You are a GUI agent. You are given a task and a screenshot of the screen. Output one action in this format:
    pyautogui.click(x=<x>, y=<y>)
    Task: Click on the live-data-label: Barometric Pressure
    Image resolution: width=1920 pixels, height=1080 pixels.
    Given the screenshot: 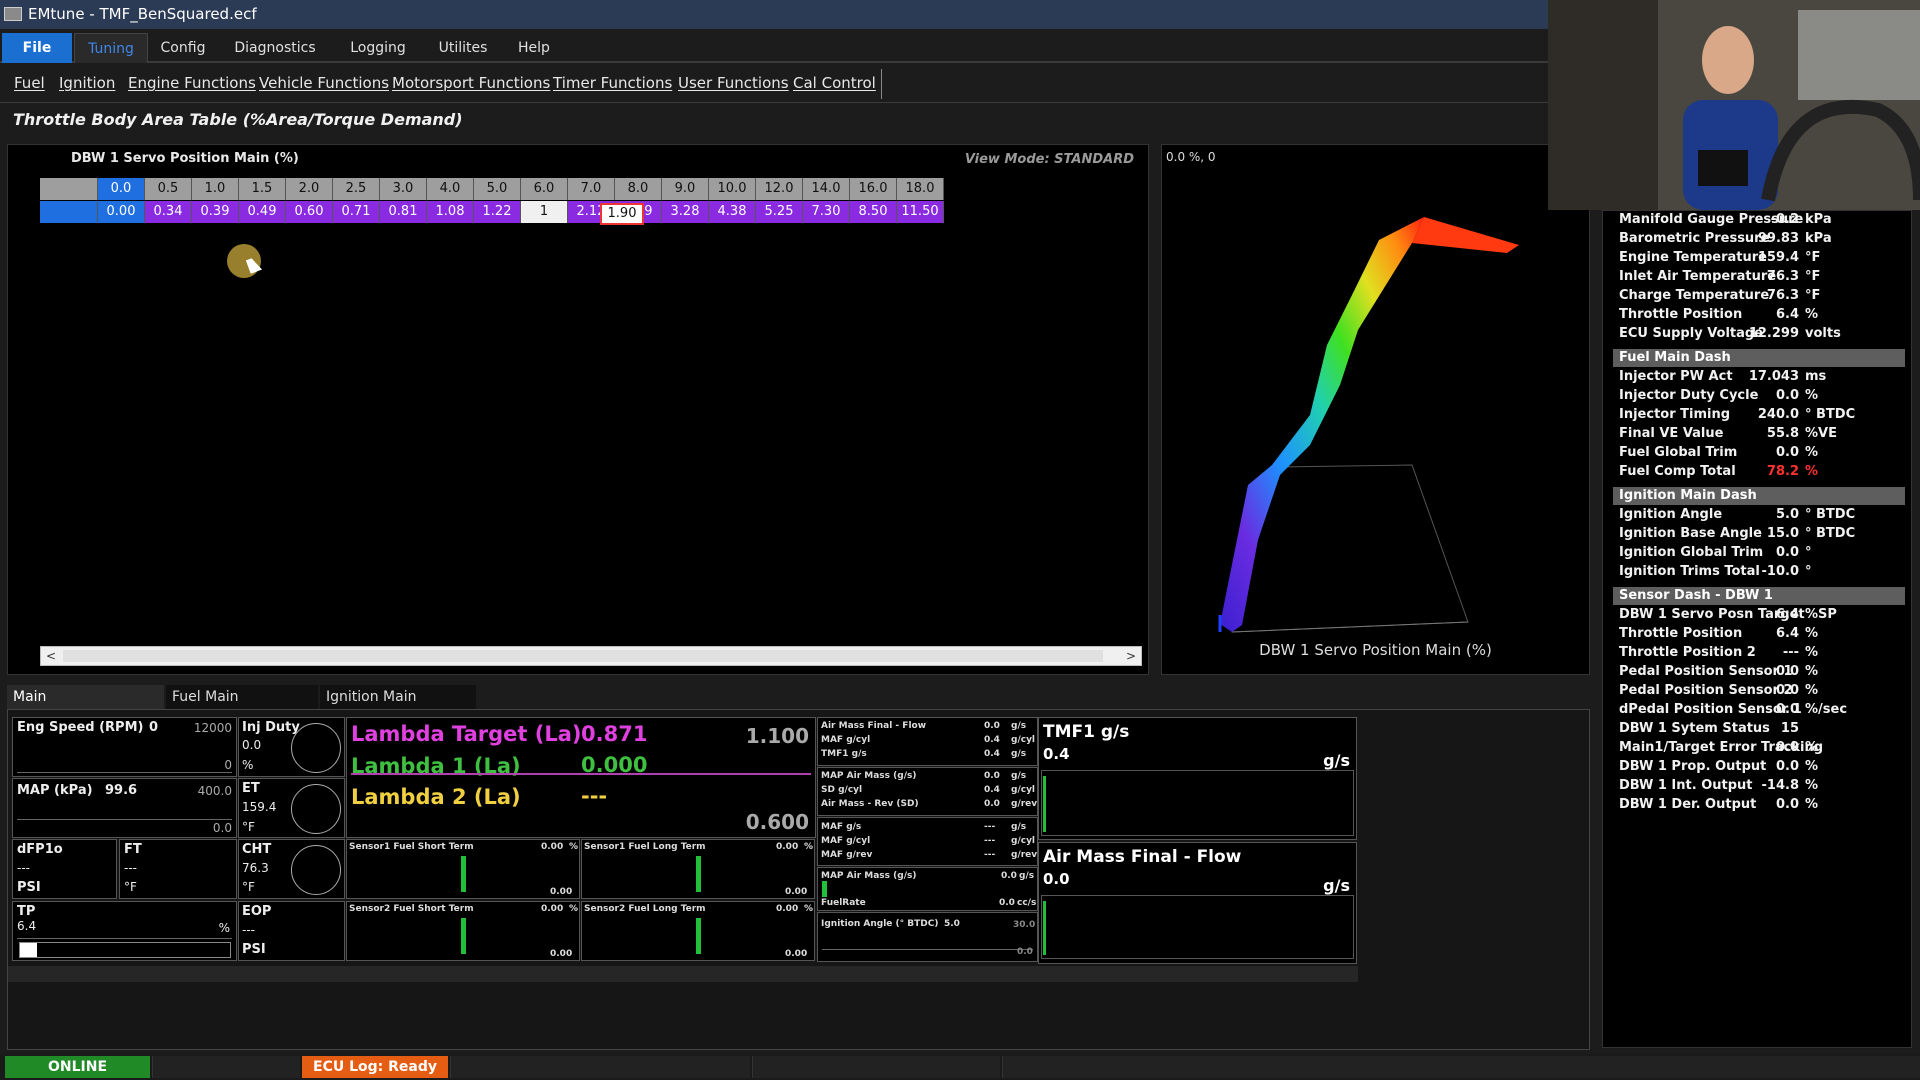 What is the action you would take?
    pyautogui.click(x=1694, y=238)
    